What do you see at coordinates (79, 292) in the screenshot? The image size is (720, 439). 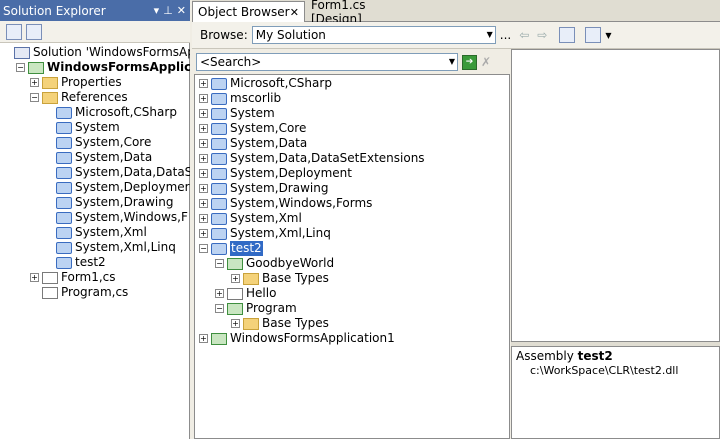 I see `tree-item: Program,cs` at bounding box center [79, 292].